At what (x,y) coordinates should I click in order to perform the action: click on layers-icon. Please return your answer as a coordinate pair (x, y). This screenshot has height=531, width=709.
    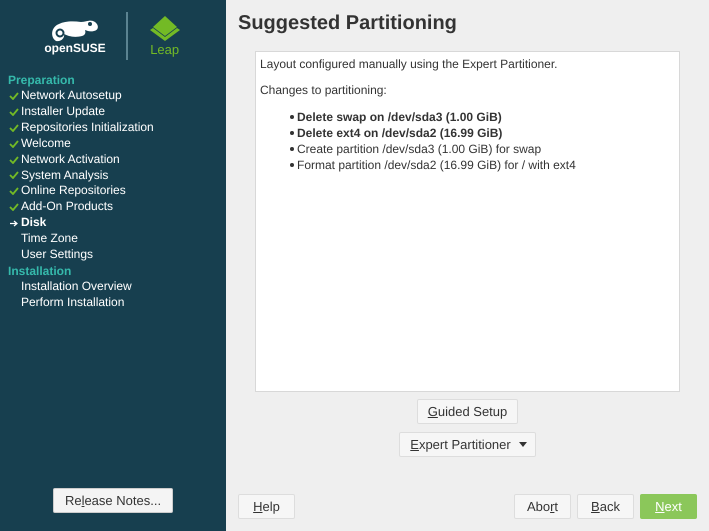
    Looking at the image, I should click on (165, 29).